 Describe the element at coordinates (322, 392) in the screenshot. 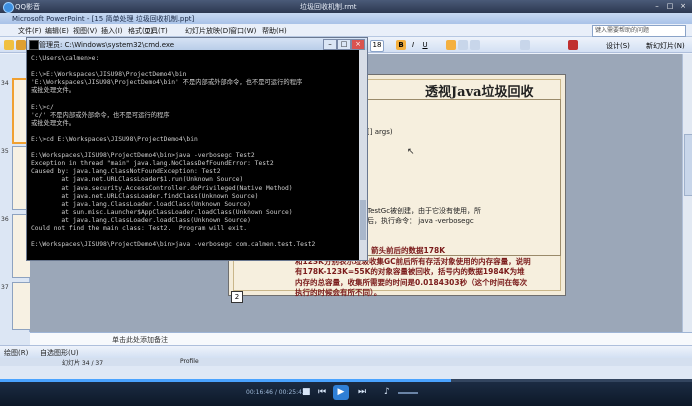

I see `prev-icon: ⏮` at that location.